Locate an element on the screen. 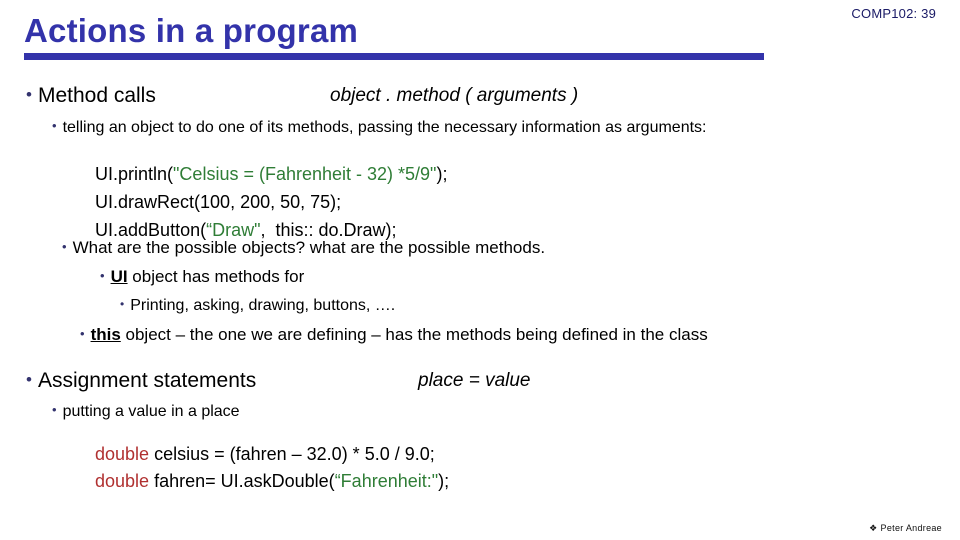  method-call-syntax: object . method ( arguments ) is located at coordinates (454, 95).